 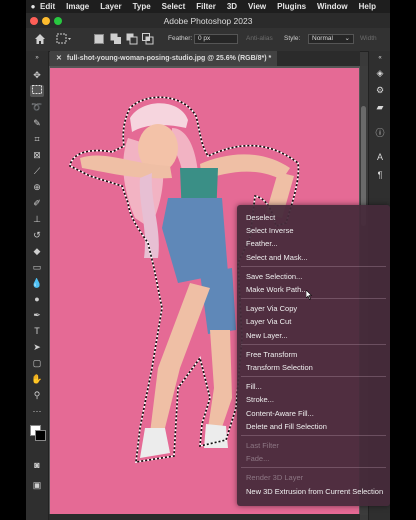 What do you see at coordinates (37, 363) in the screenshot?
I see `rectangle-tool-icon: ▢` at bounding box center [37, 363].